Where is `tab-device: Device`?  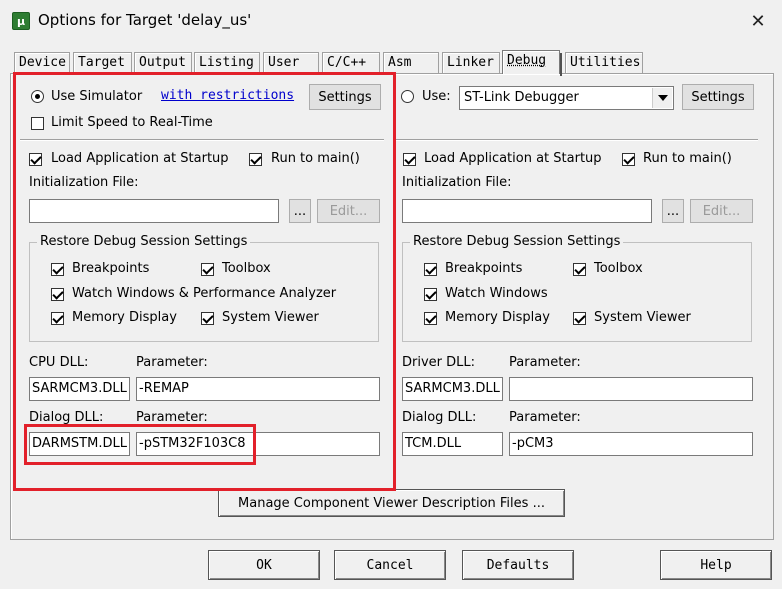 tab-device: Device is located at coordinates (42, 62).